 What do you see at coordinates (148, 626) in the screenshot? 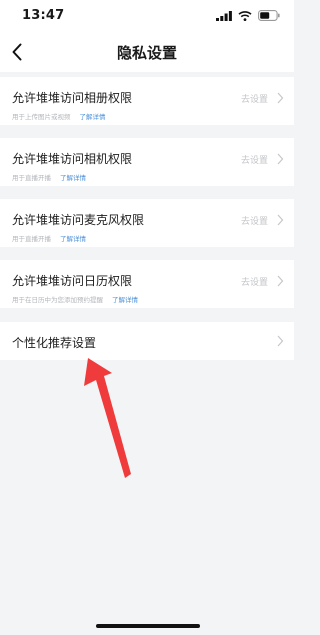
I see `home-indicator` at bounding box center [148, 626].